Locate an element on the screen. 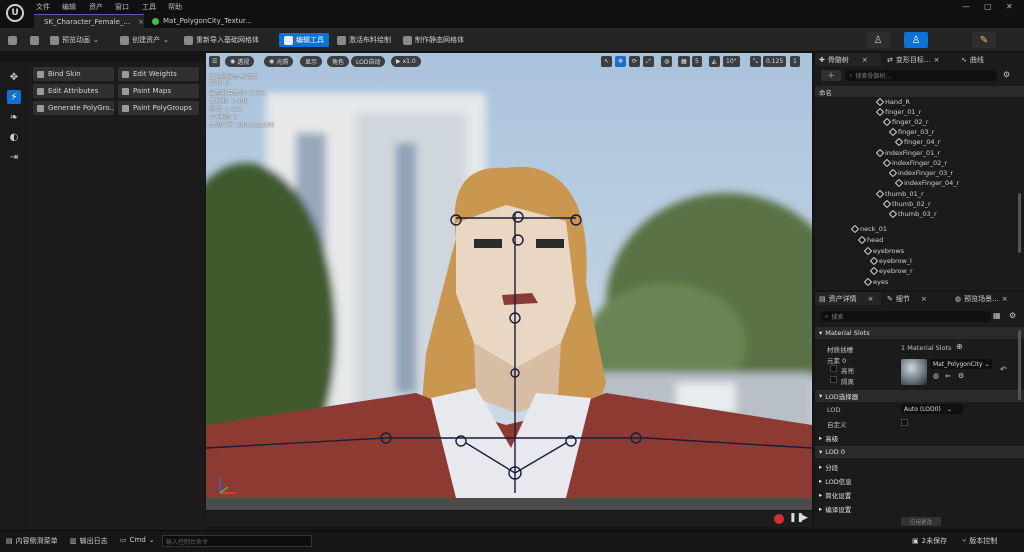 The width and height of the screenshot is (1024, 552). console-input: 输入控制台命令 is located at coordinates (237, 541).